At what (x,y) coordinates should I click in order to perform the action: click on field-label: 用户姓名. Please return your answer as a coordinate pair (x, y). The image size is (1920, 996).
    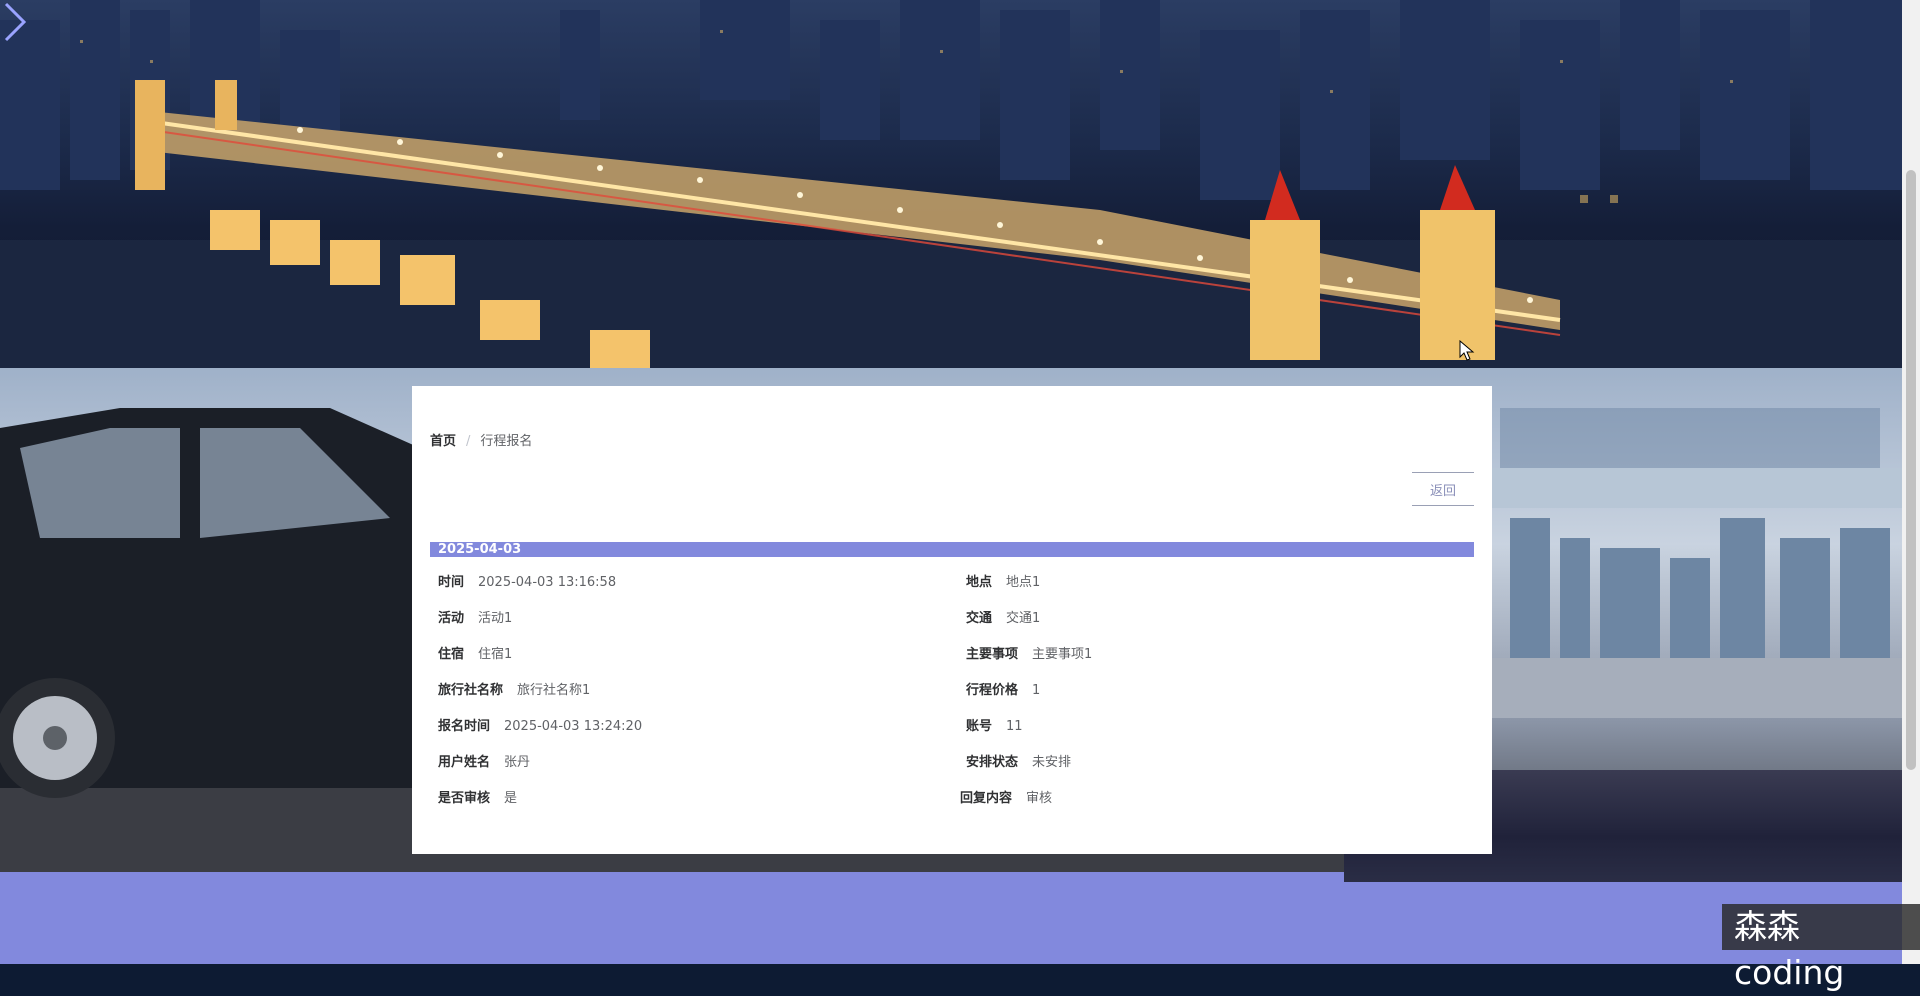
    Looking at the image, I should click on (464, 762).